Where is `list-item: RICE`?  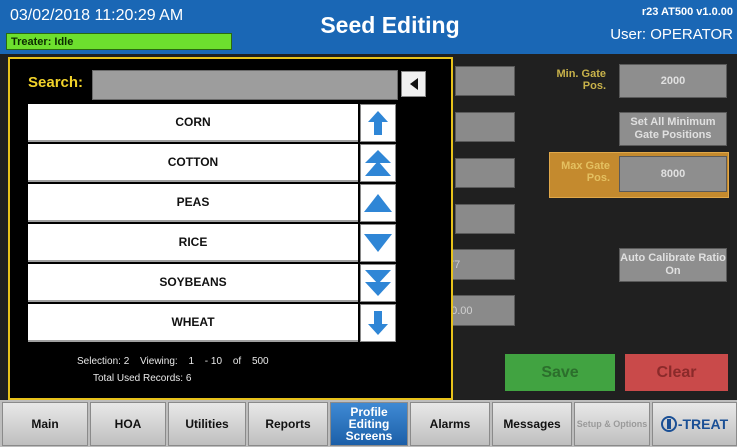
list-item: RICE is located at coordinates (193, 243).